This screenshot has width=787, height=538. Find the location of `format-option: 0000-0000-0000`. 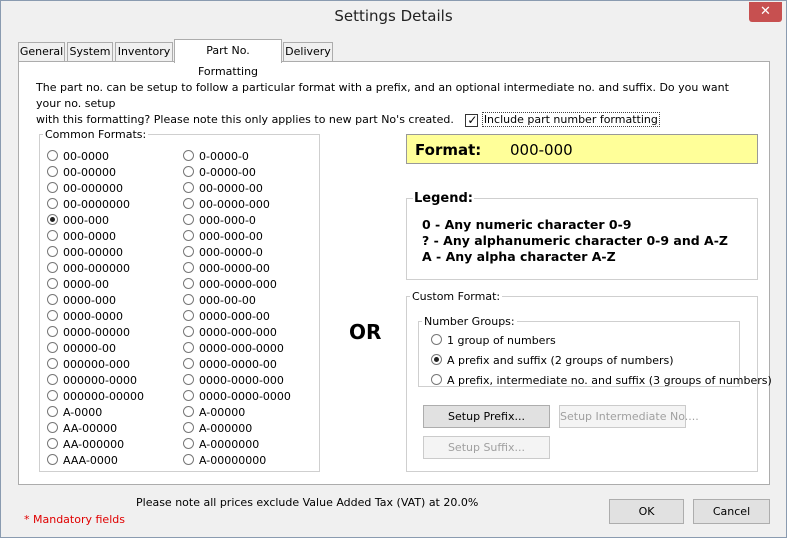

format-option: 0000-0000-0000 is located at coordinates (237, 397).